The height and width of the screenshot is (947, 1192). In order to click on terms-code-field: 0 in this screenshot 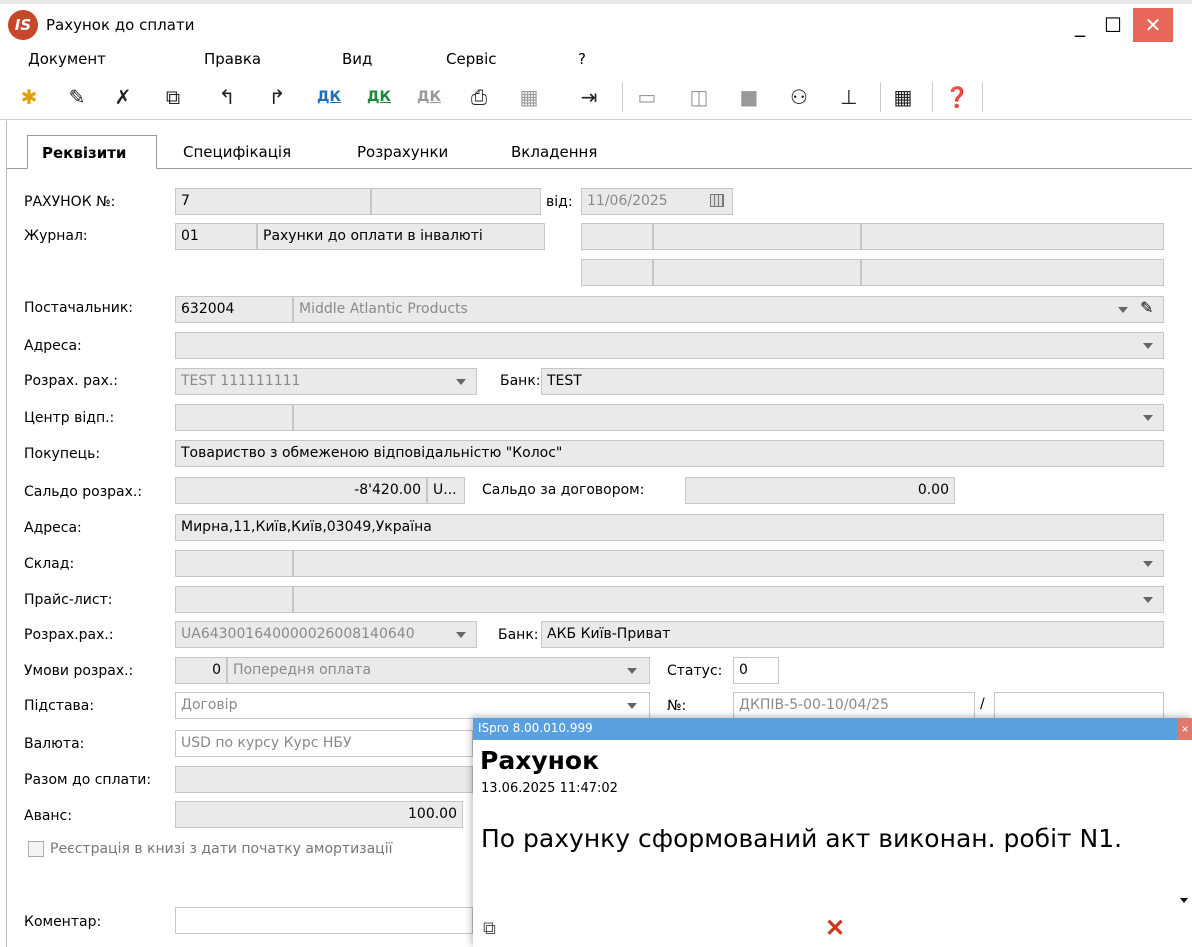, I will do `click(201, 670)`.